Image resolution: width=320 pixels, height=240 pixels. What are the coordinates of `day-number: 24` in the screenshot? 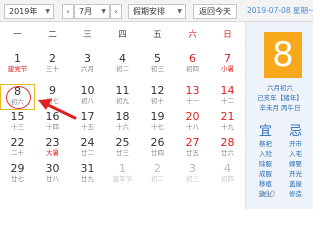 It's located at (87, 142).